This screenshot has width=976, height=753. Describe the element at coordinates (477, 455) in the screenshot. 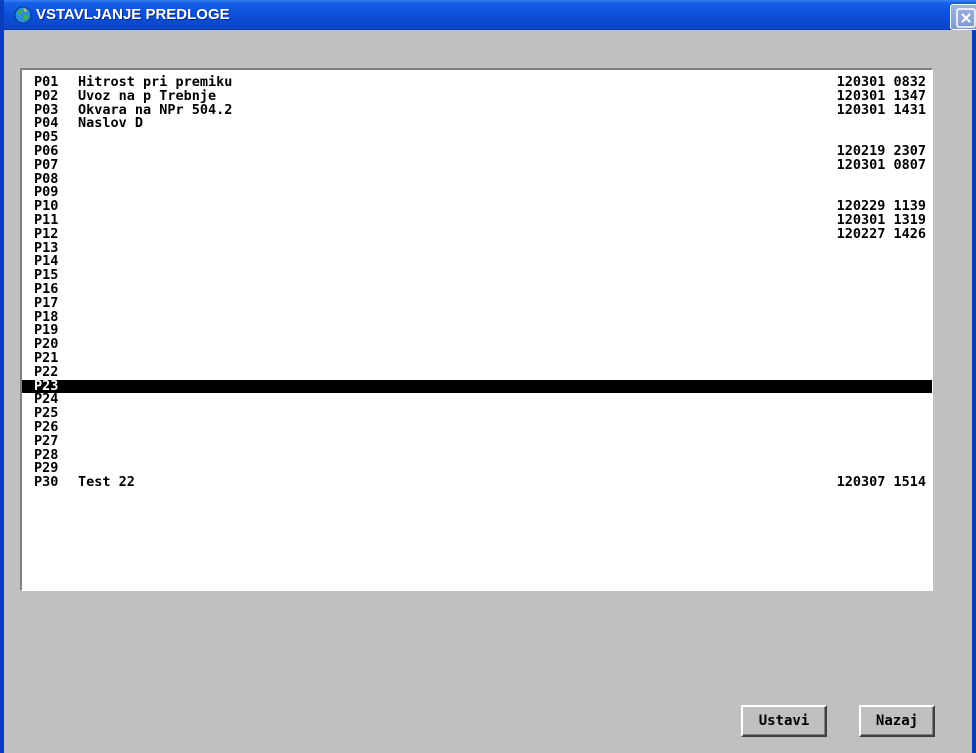

I see `template-row: P28` at that location.